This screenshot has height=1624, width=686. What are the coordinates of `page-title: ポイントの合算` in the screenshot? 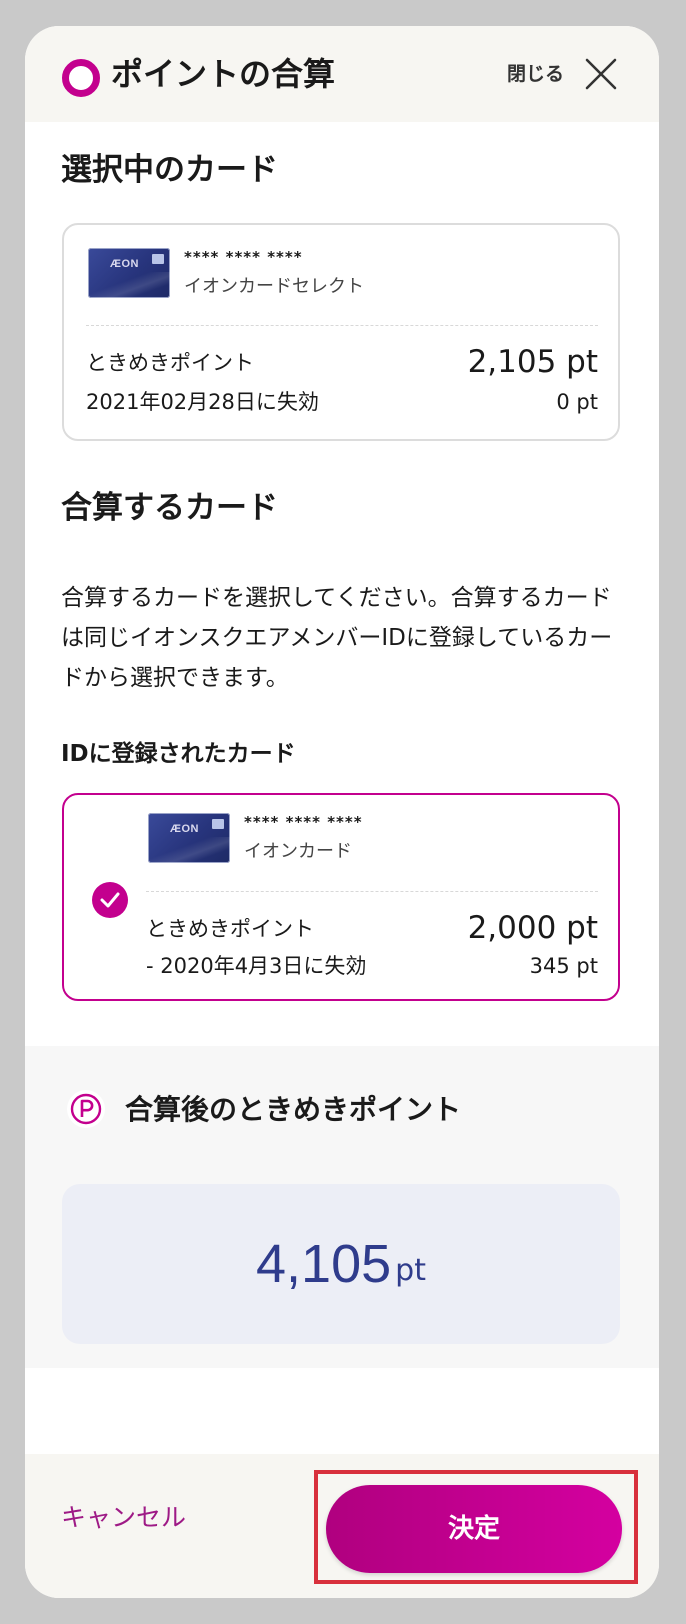 It's located at (223, 74).